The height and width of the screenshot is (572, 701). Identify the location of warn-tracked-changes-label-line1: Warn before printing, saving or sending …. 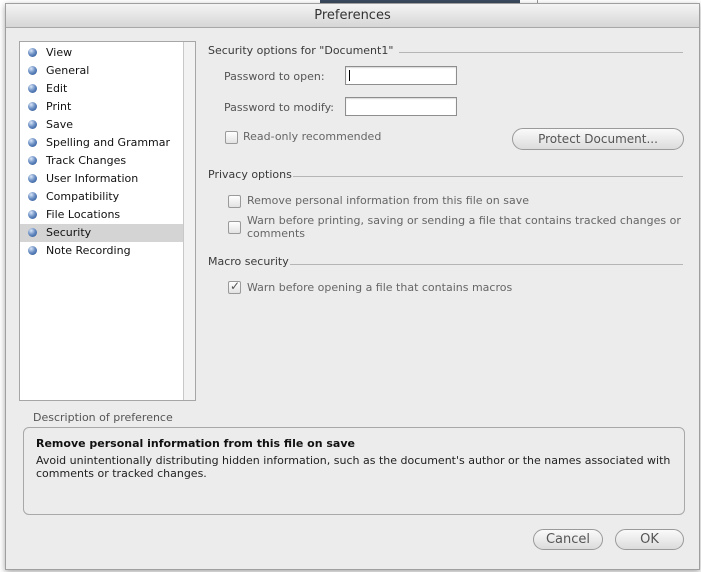
(464, 220).